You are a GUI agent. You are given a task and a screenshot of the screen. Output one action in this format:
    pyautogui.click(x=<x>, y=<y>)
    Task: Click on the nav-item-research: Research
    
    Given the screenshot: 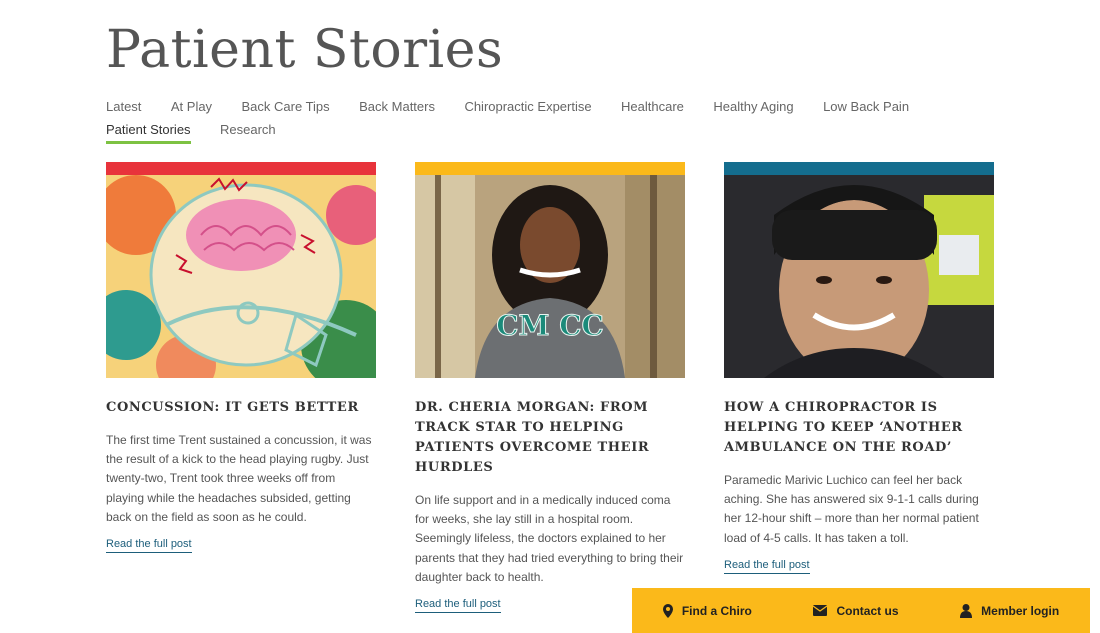 What is the action you would take?
    pyautogui.click(x=248, y=130)
    